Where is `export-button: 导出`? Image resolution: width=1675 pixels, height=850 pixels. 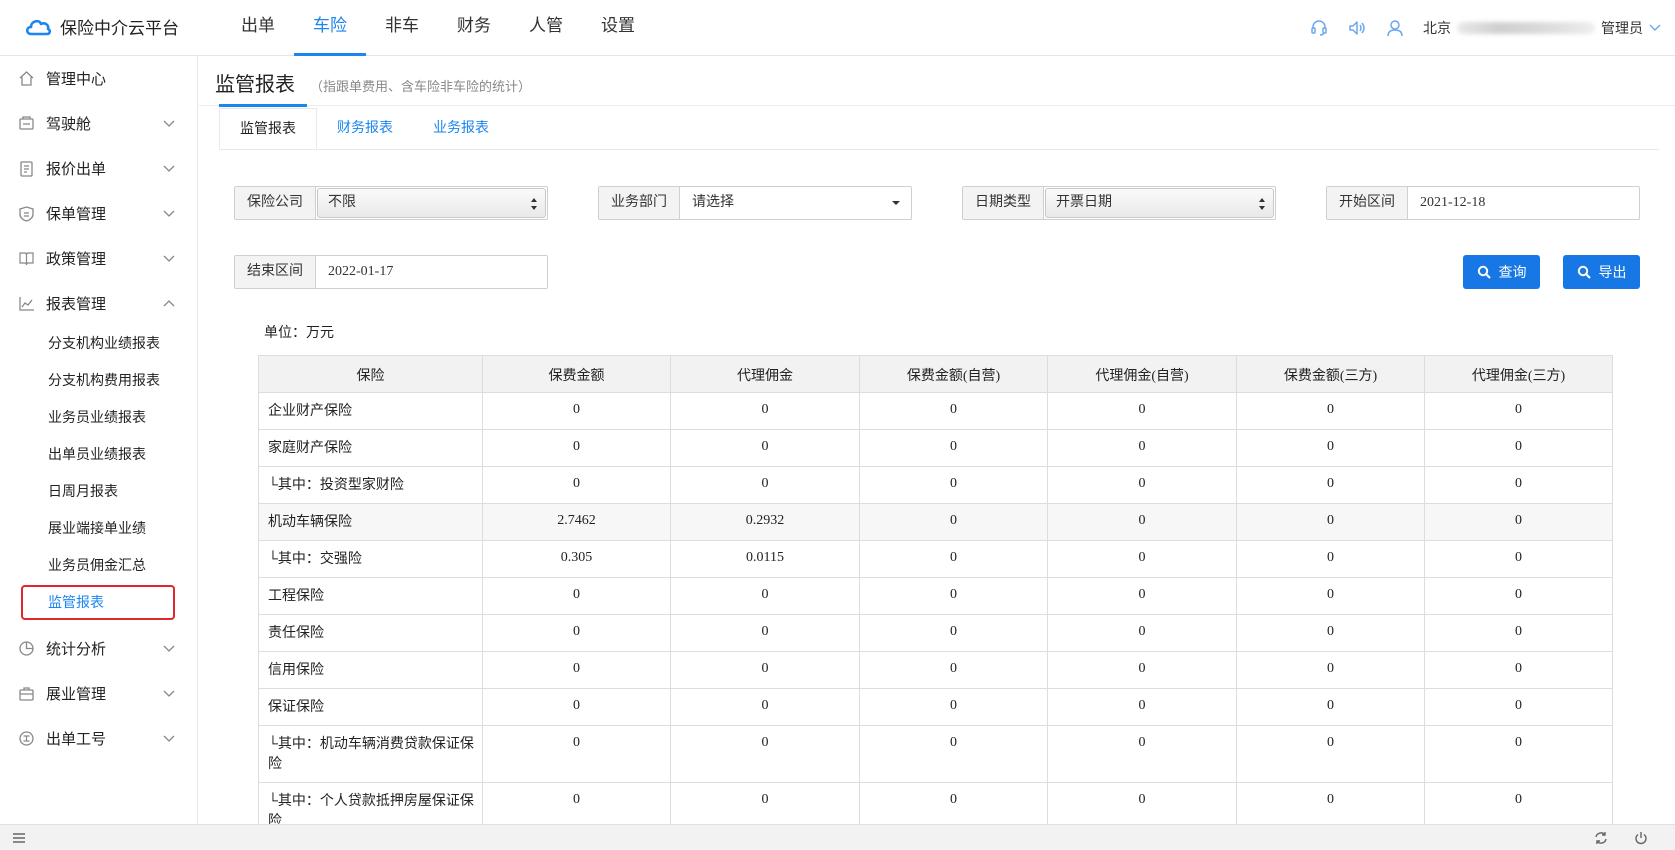 export-button: 导出 is located at coordinates (1601, 272).